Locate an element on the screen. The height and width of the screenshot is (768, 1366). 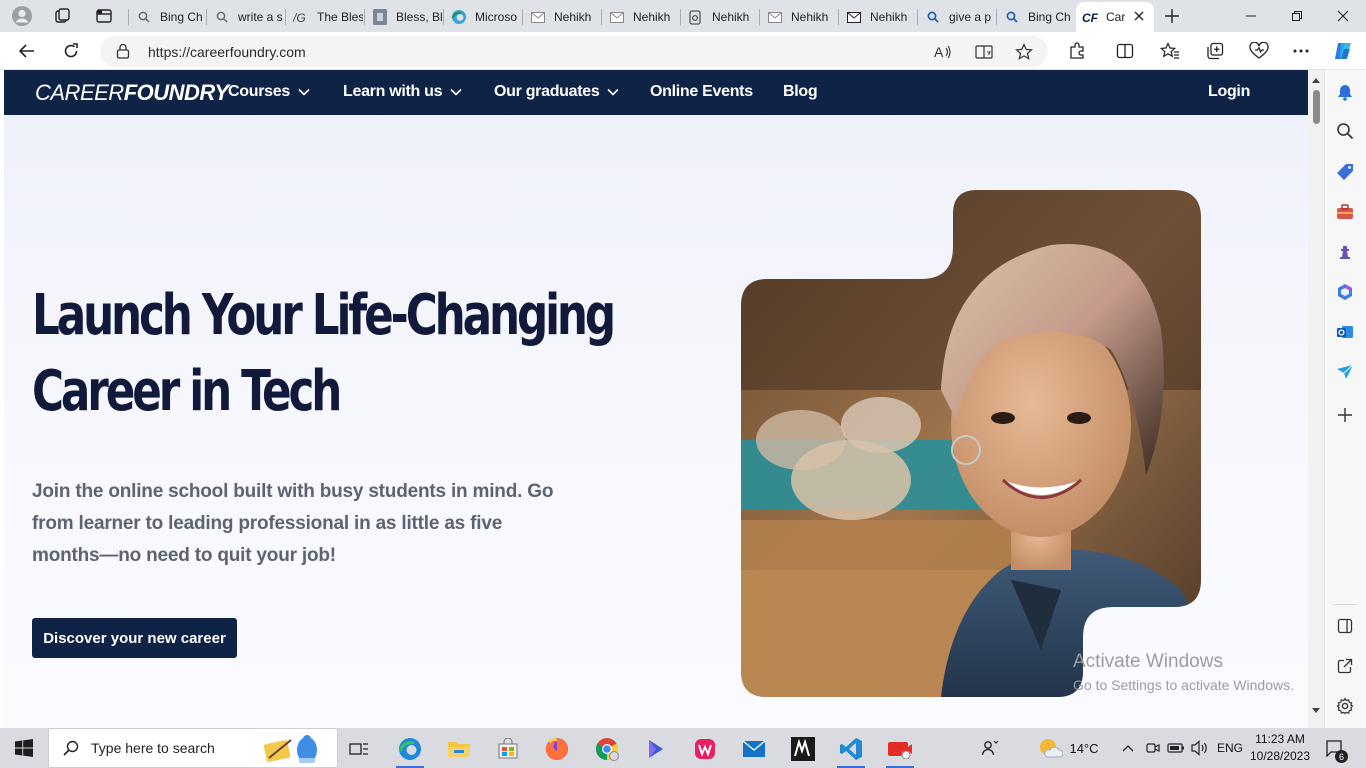
browser-tab: give a p is located at coordinates (957, 17).